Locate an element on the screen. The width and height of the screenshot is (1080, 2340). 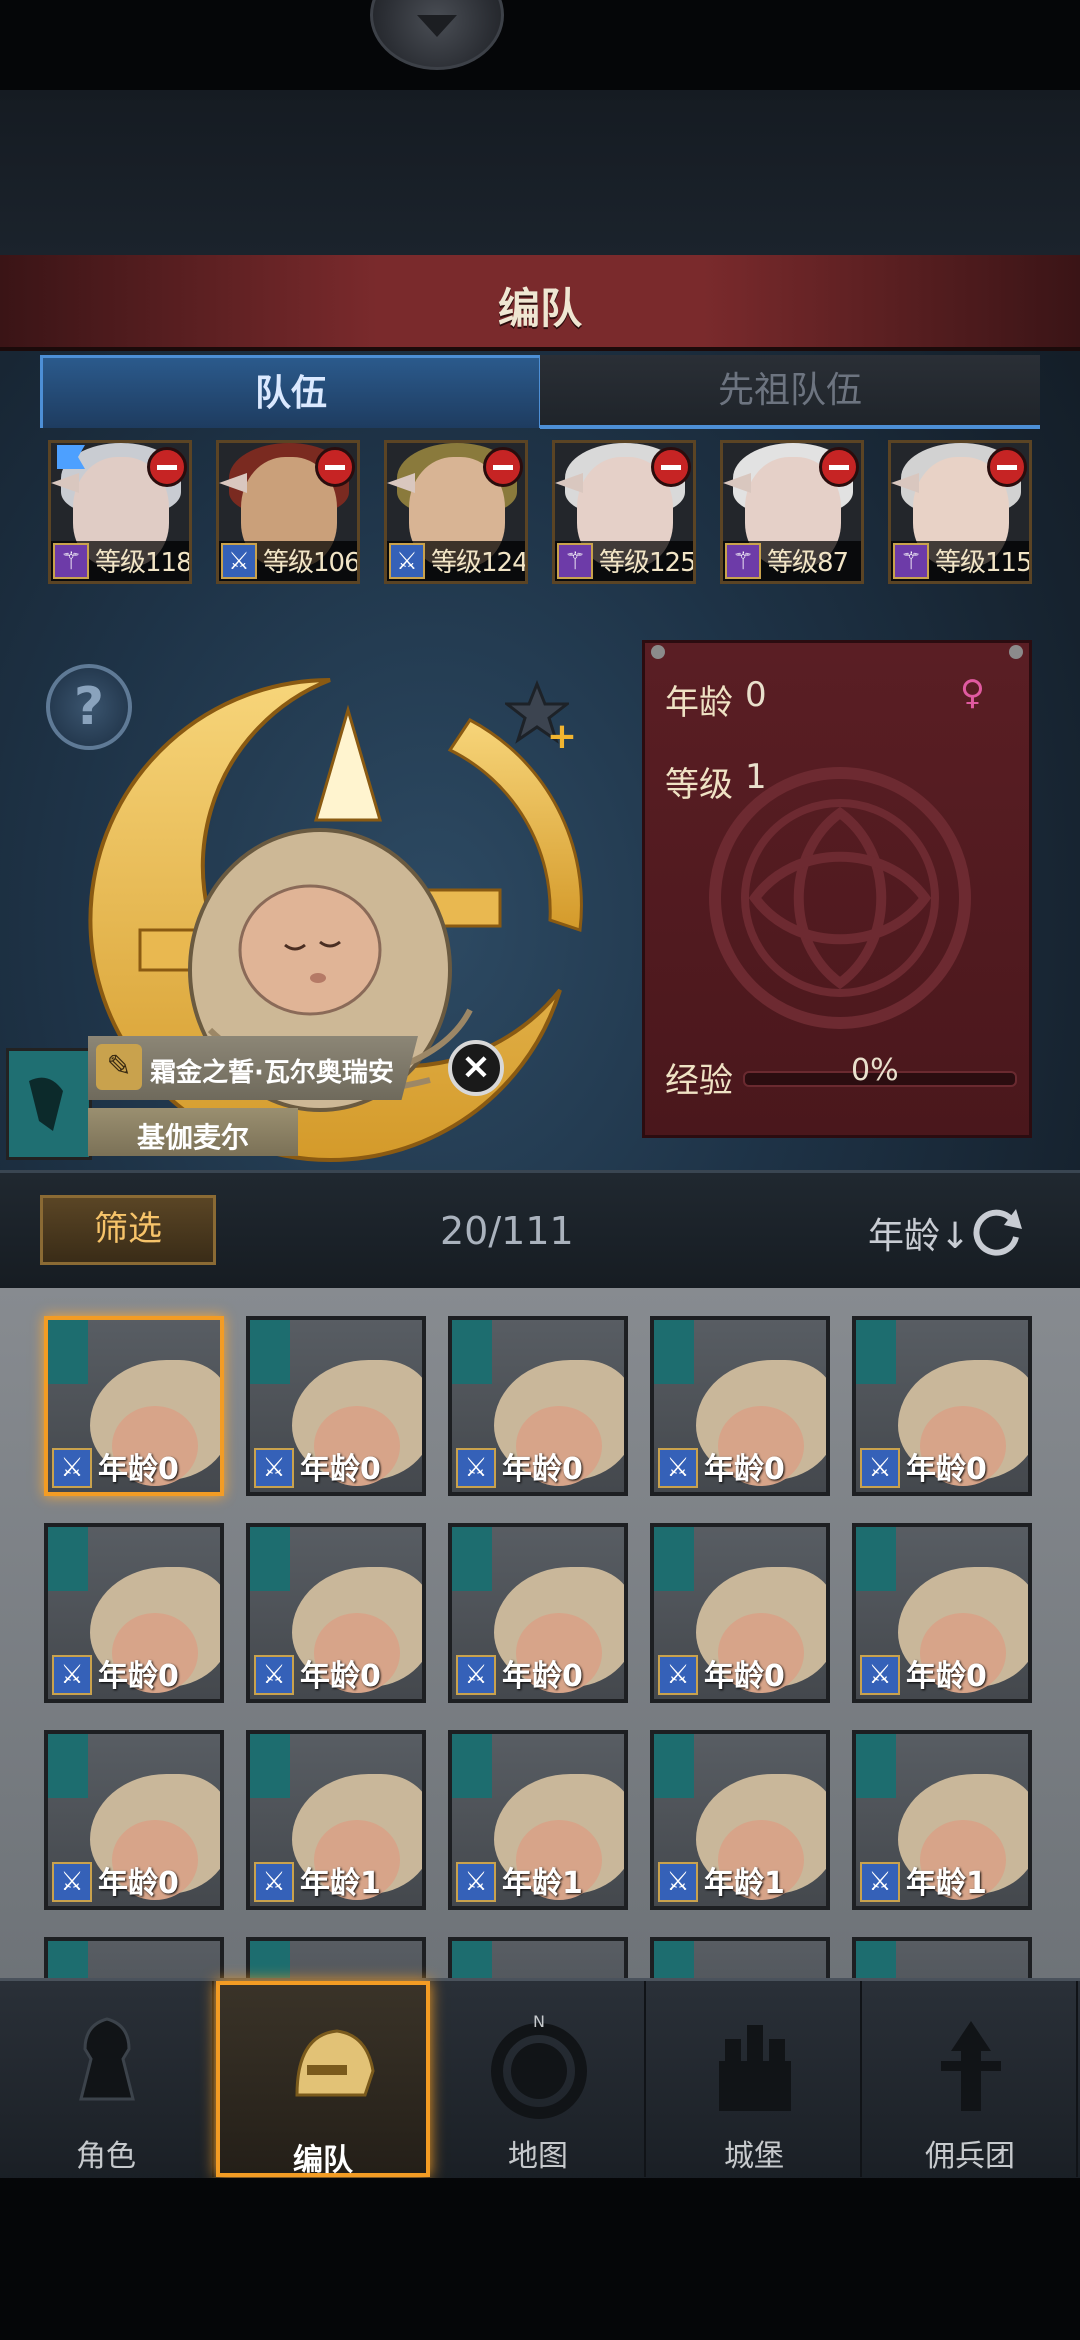
team-member-slot: ⚔ 等级124 is located at coordinates (456, 512).